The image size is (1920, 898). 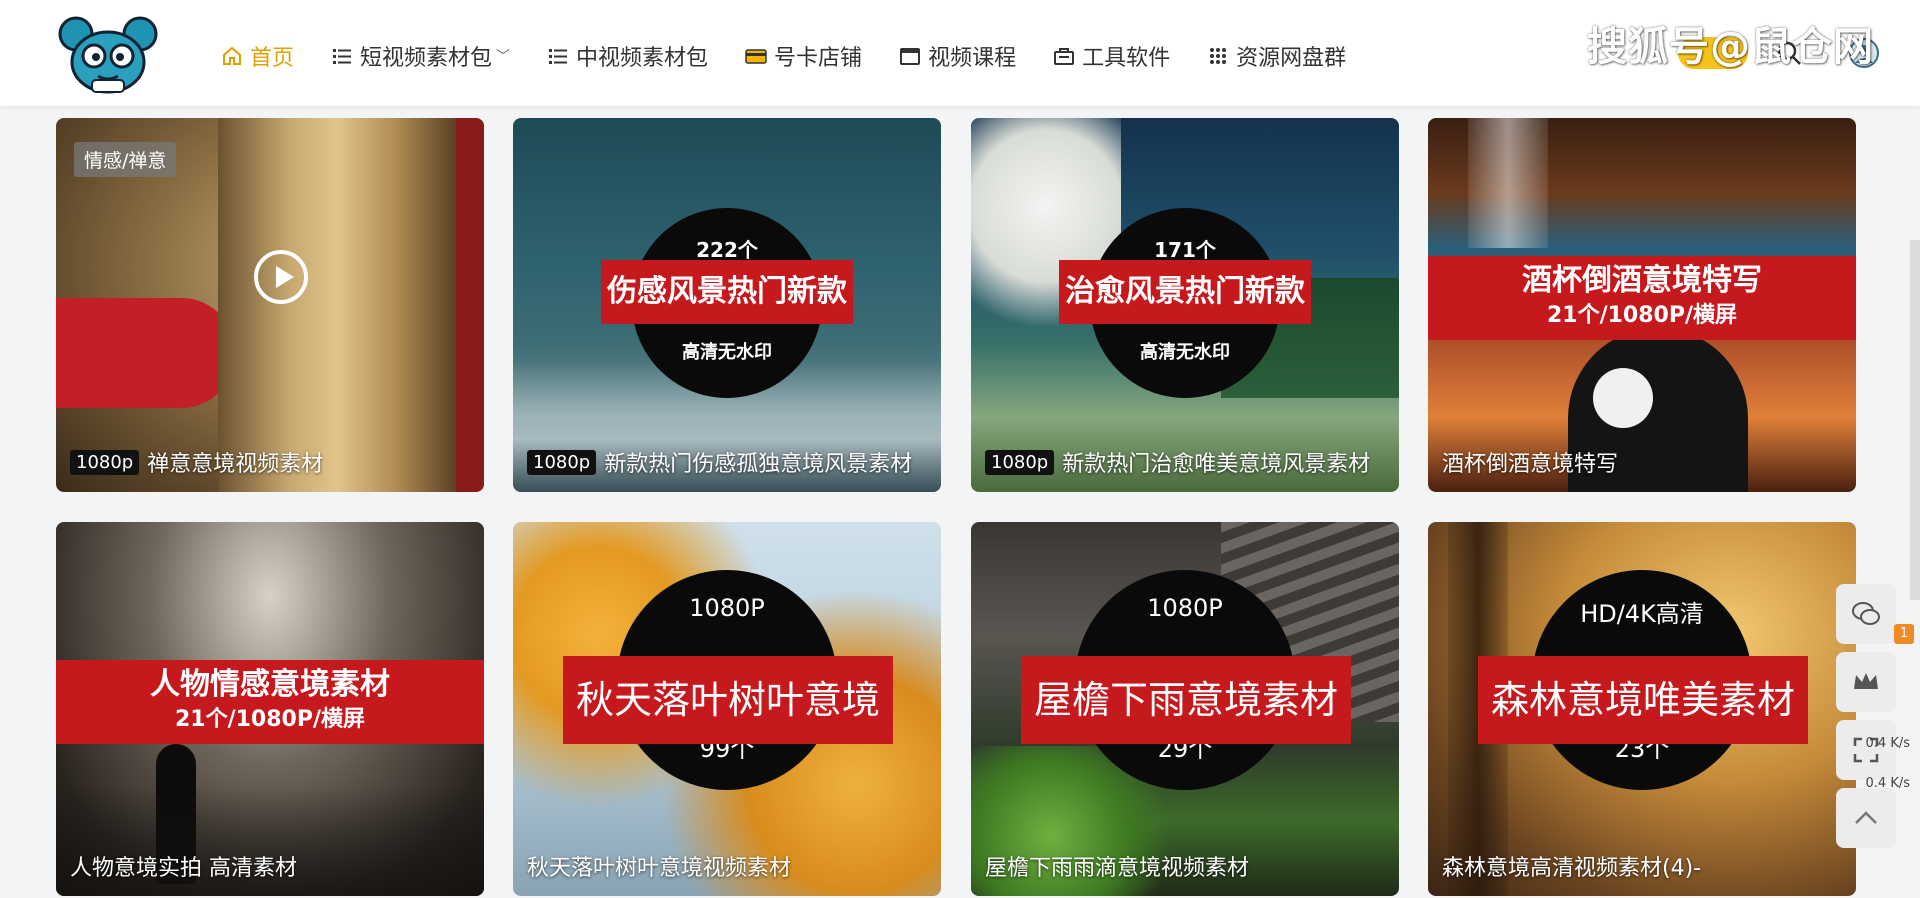 I want to click on chevron-down-icon: ﹀, so click(x=503, y=57).